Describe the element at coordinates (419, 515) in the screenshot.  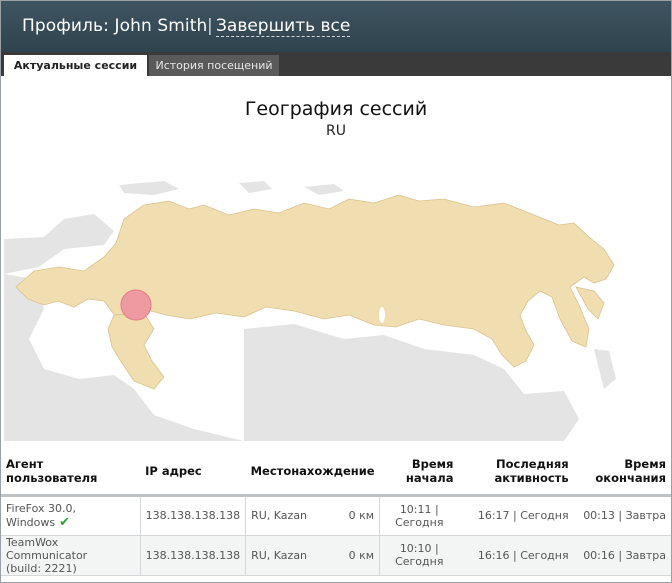
I see `start-time-cell: 10:11 | Сегодня` at that location.